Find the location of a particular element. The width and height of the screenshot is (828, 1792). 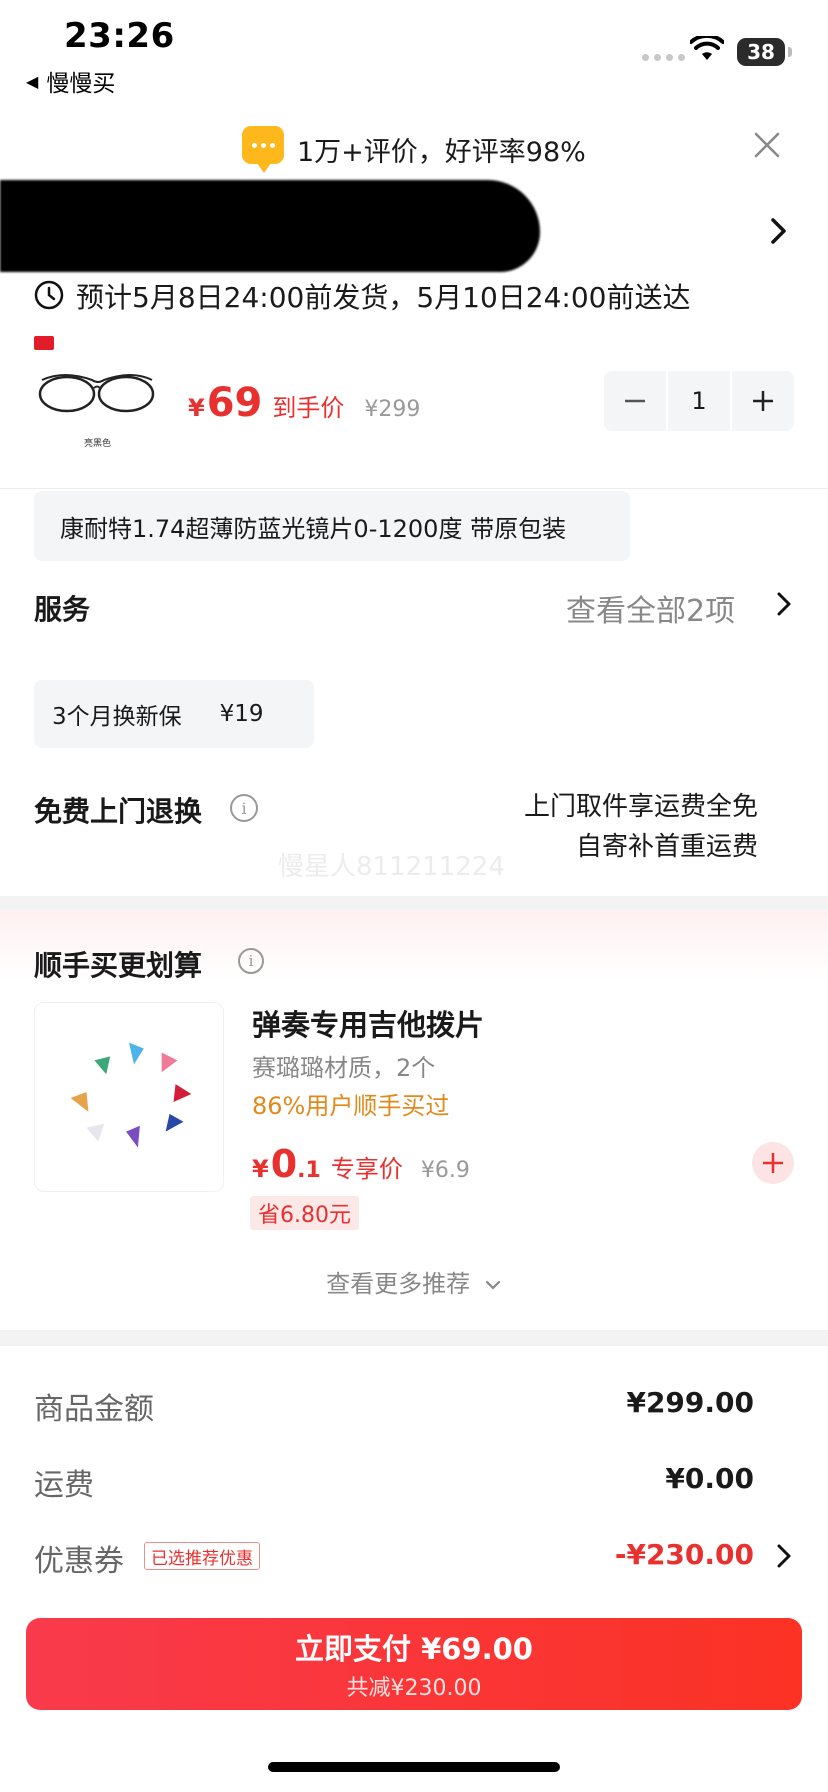

quantity-stepper: 1 is located at coordinates (699, 401).